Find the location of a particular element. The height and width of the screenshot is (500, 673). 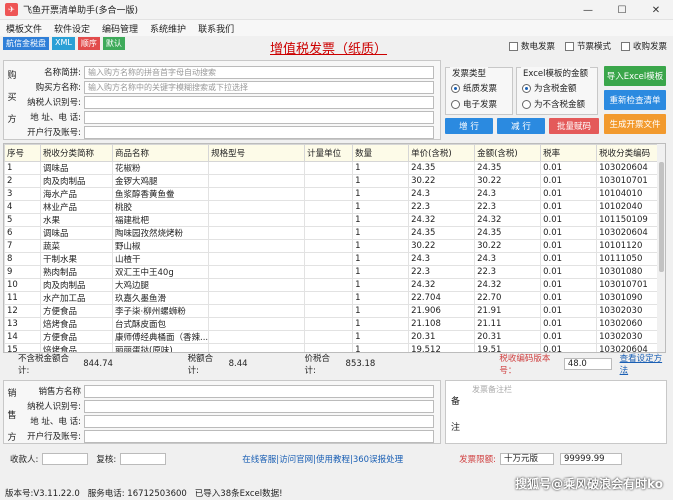

table-cell: 10301090 is located at coordinates (630, 298).